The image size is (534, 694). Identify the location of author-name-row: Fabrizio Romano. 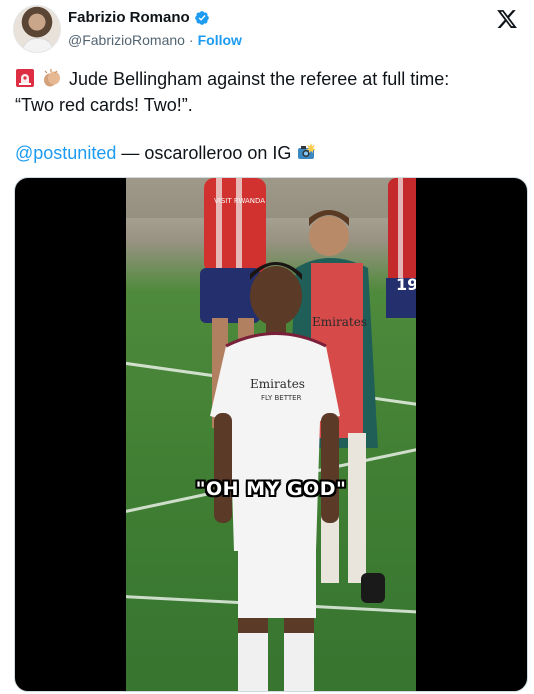
(139, 17).